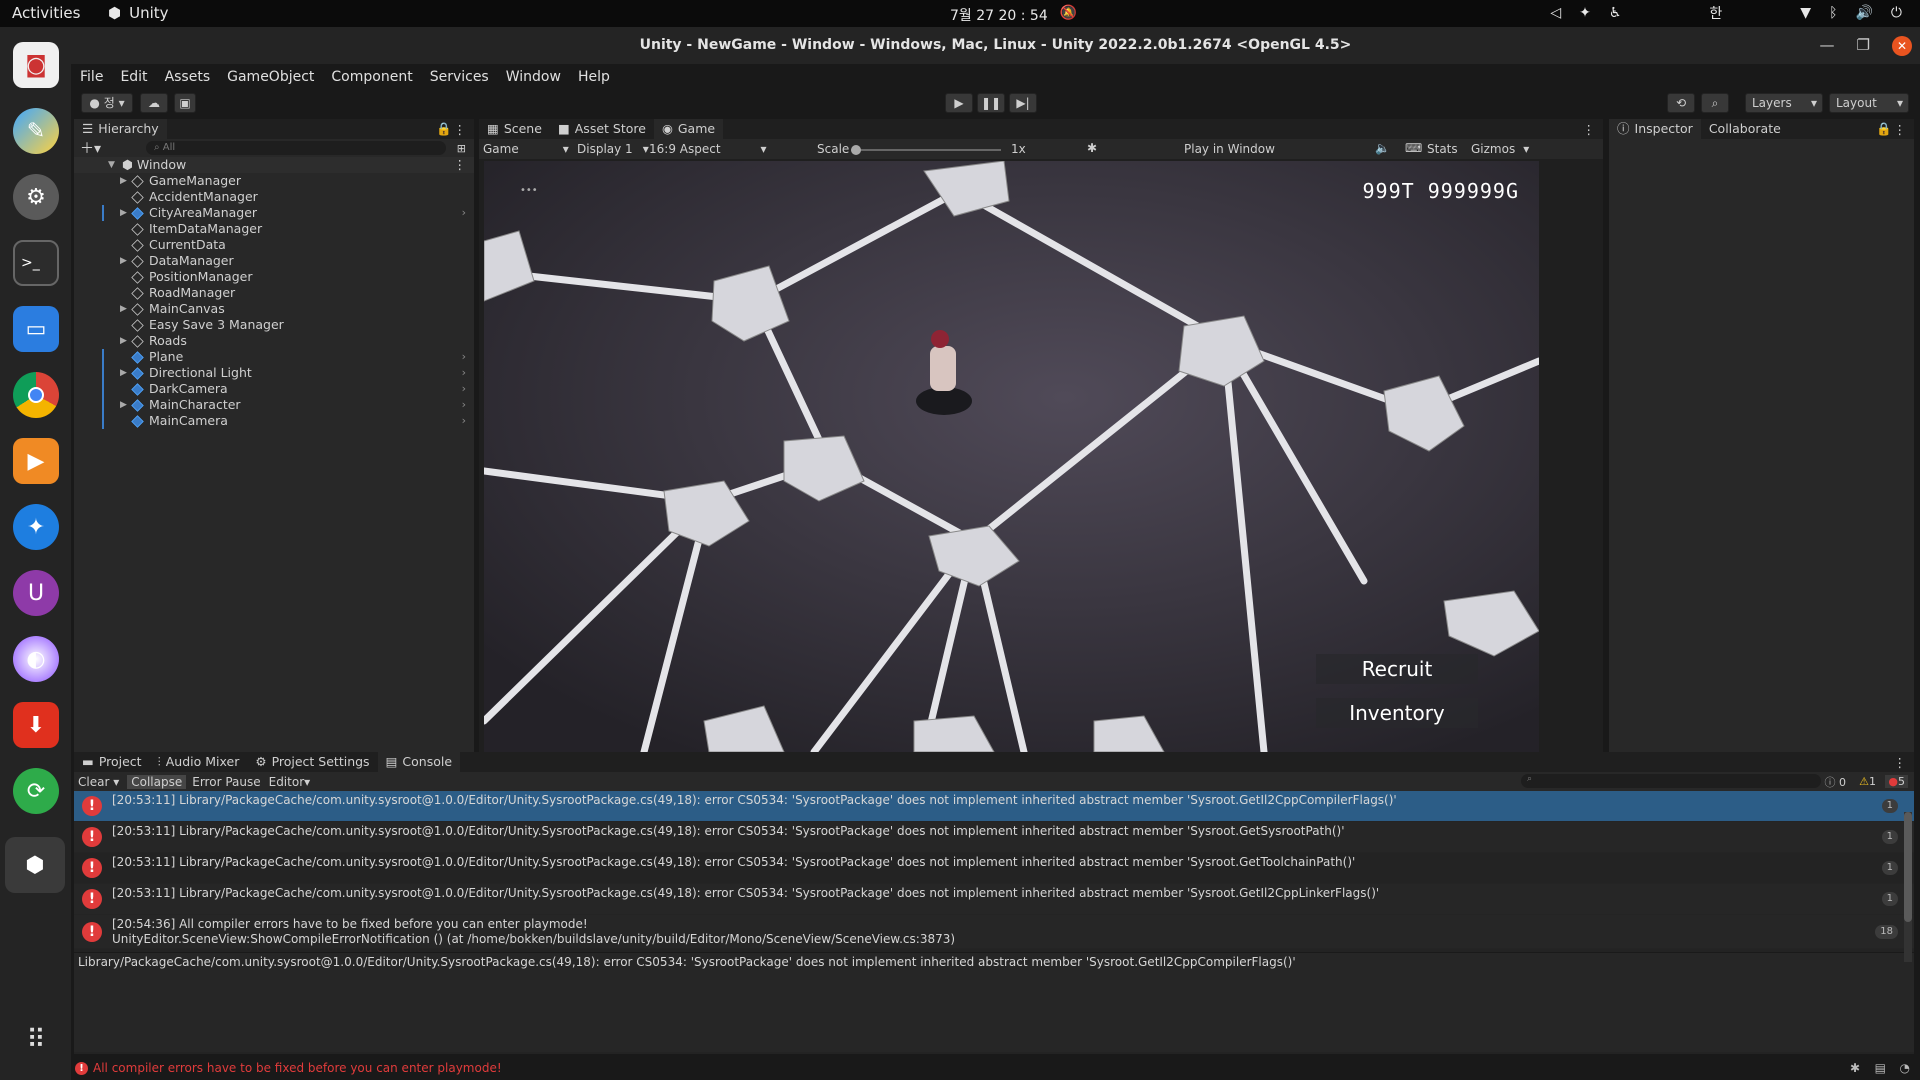 This screenshot has height=1080, width=1920. Describe the element at coordinates (529, 190) in the screenshot. I see `more-options-icon: •••` at that location.